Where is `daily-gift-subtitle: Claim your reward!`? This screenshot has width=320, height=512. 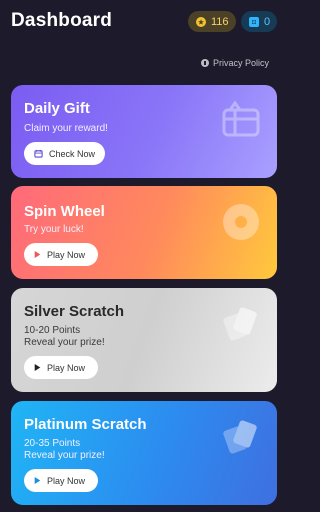
daily-gift-subtitle: Claim your reward! is located at coordinates (66, 128).